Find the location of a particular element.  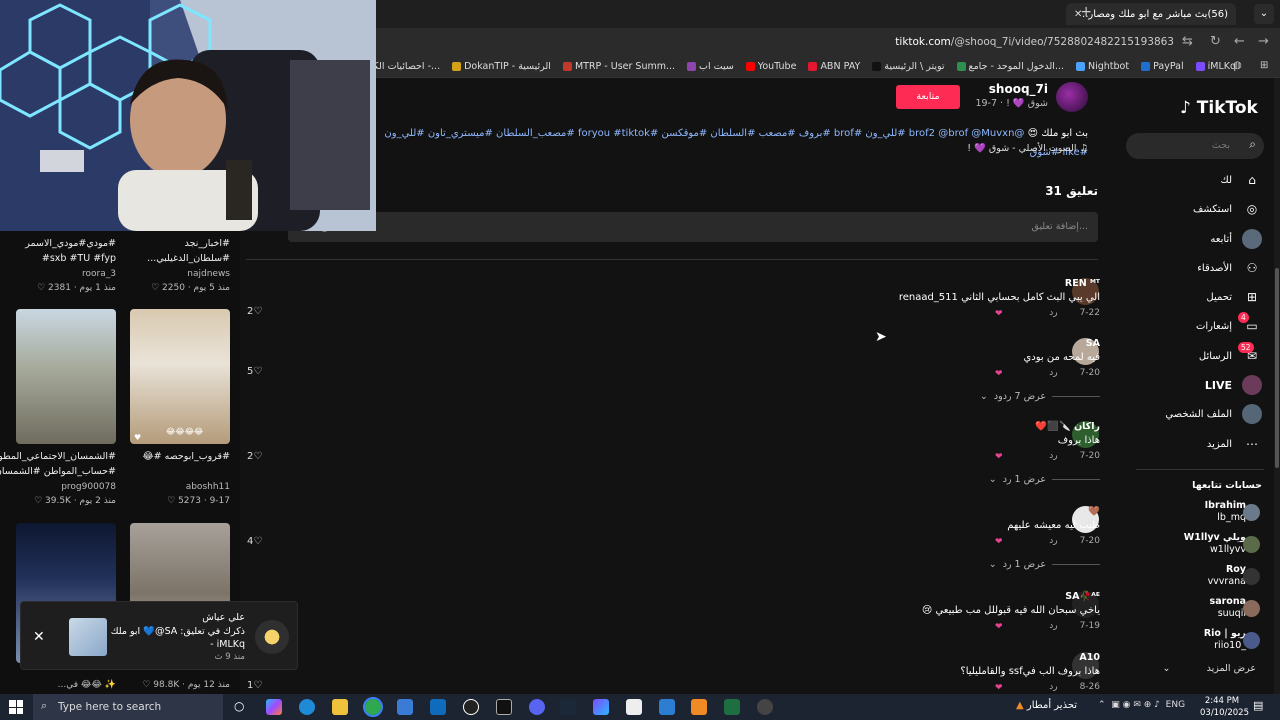

search-icon: ⌕ is located at coordinates (1252, 144).